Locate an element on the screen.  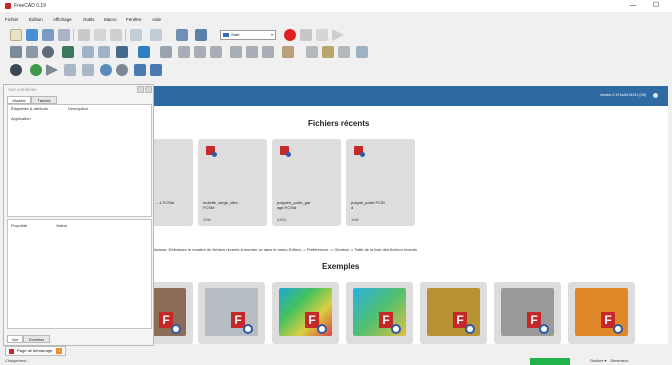
paste-icon is located at coordinates (116, 35).